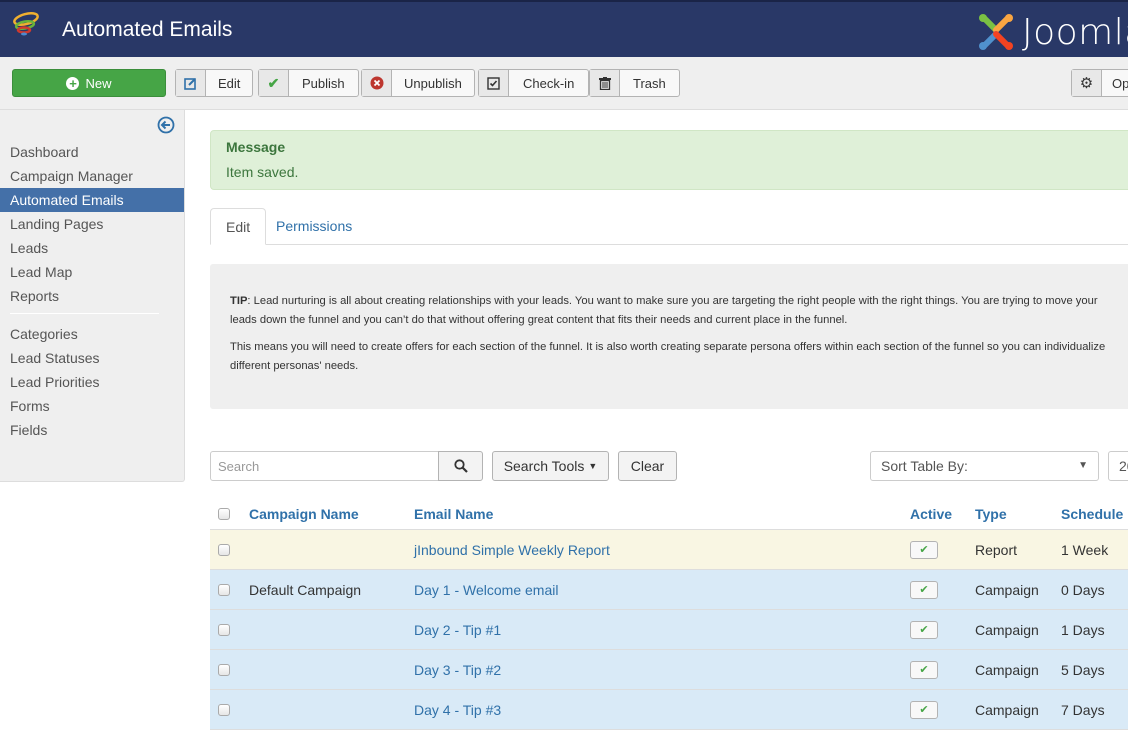 This screenshot has width=1128, height=733. I want to click on new-button: + New, so click(89, 83).